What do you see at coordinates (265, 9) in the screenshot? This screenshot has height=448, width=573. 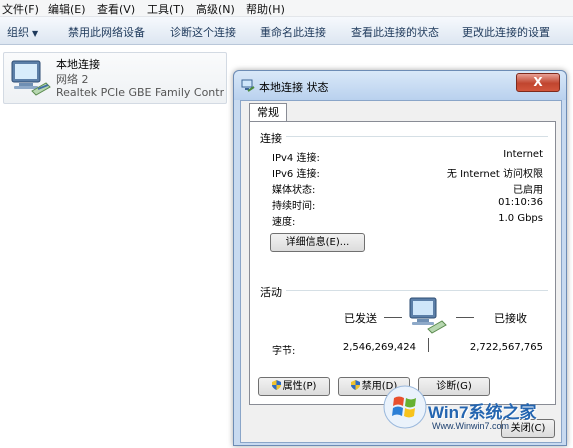 I see `menu-help: 帮助(H)` at bounding box center [265, 9].